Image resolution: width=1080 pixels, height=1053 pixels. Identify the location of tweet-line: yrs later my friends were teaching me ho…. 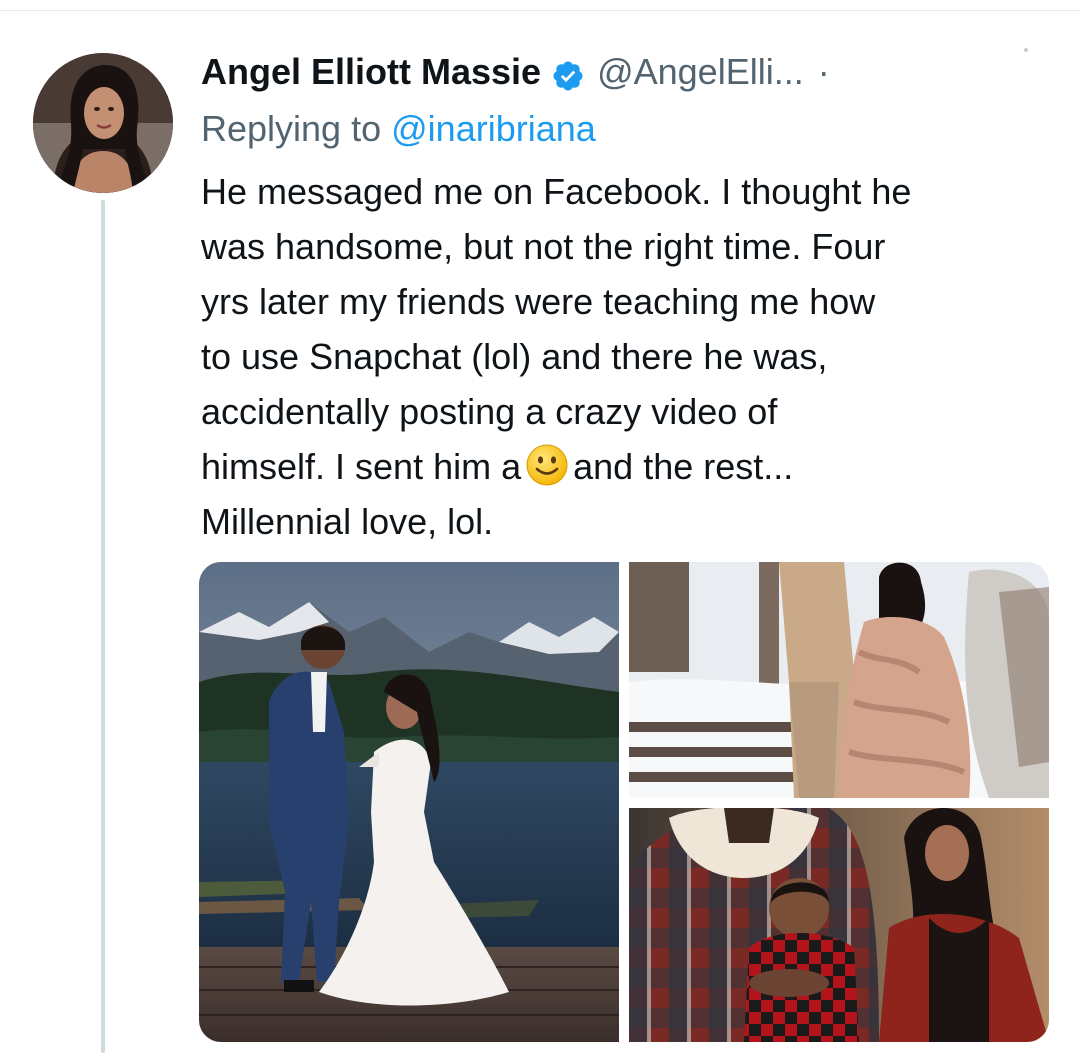
(538, 301).